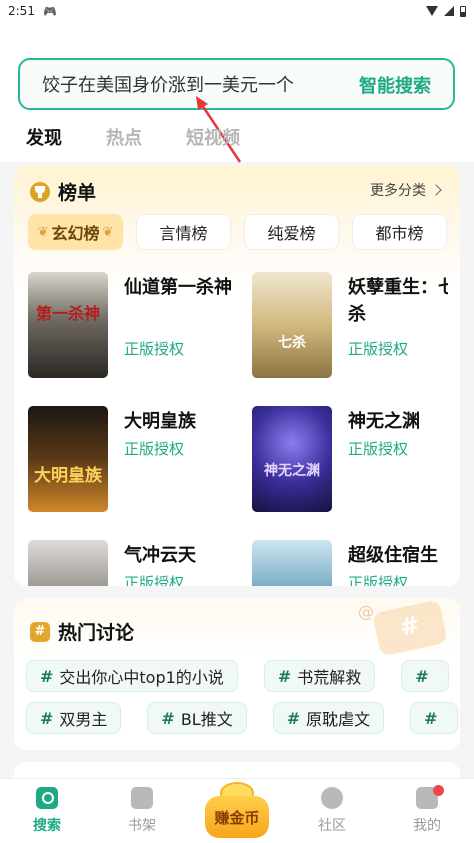  Describe the element at coordinates (410, 628) in the screenshot. I see `hashtag-decoration-icon` at that location.